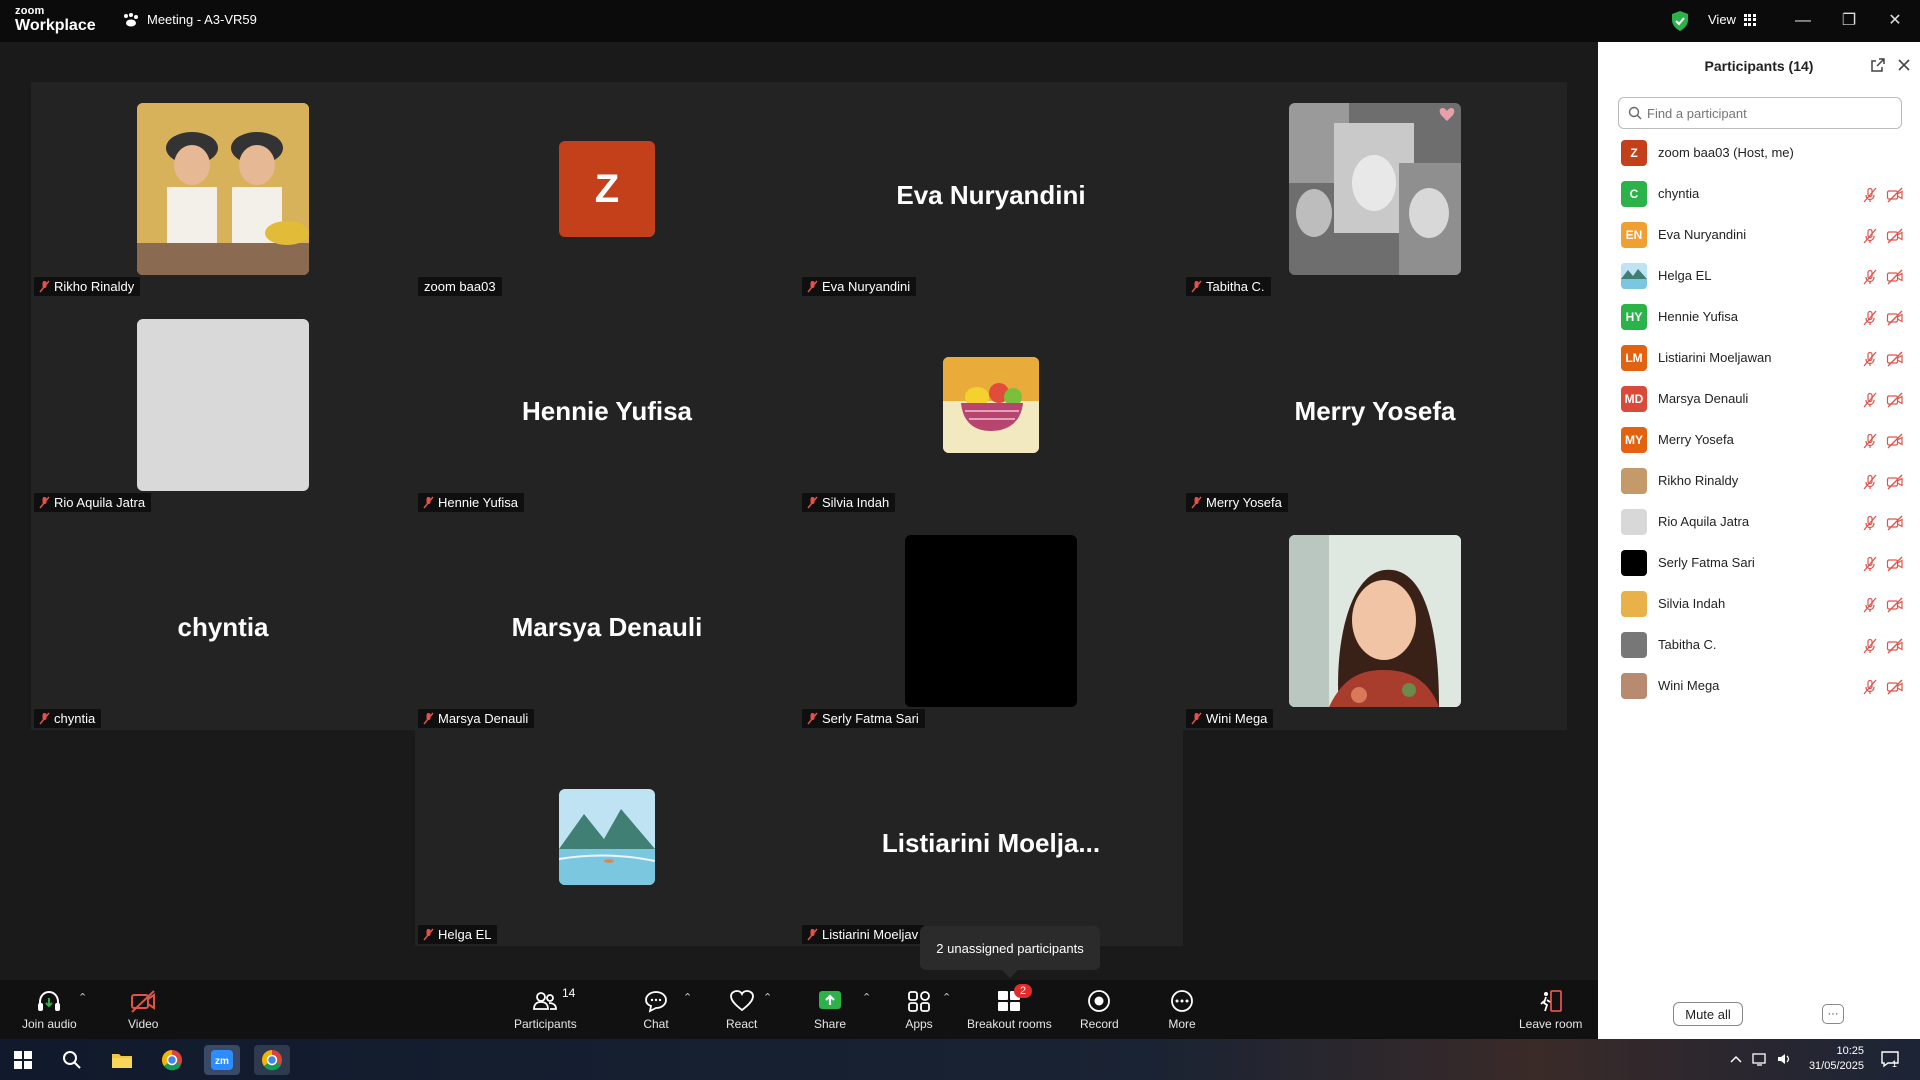 The image size is (1920, 1080). What do you see at coordinates (223, 622) in the screenshot?
I see `video-tile-chyntia: chyntia chyntia` at bounding box center [223, 622].